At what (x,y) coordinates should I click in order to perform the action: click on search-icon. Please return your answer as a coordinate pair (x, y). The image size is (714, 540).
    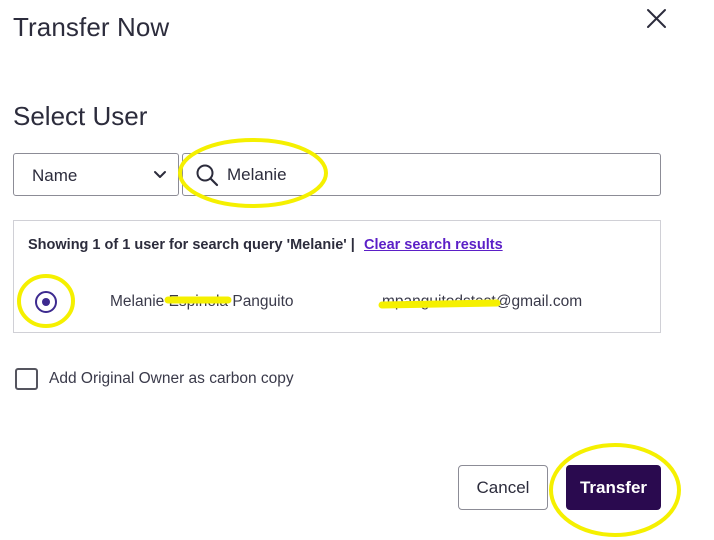
    Looking at the image, I should click on (207, 175).